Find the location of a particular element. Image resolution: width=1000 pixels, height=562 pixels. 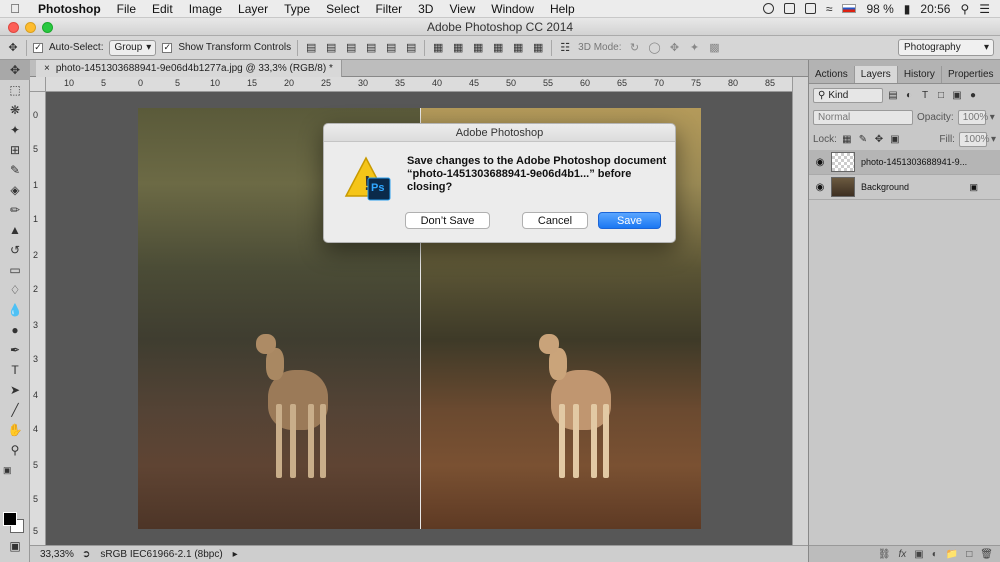

status-menu-arrow-icon: ▸ is located at coordinates (235, 554).